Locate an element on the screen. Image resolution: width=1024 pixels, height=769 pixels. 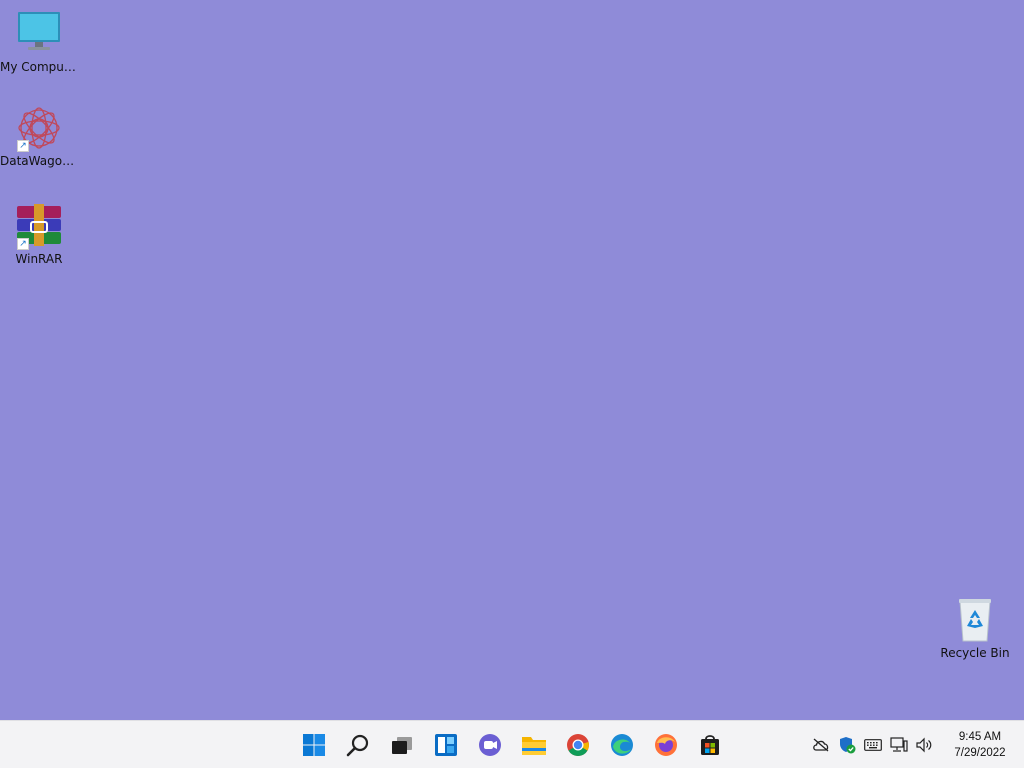
firefox-button is located at coordinates (666, 745).